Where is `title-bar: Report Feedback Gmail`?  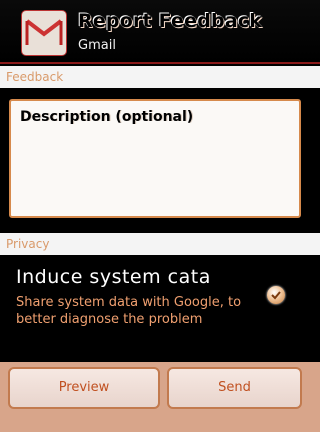 title-bar: Report Feedback Gmail is located at coordinates (160, 32).